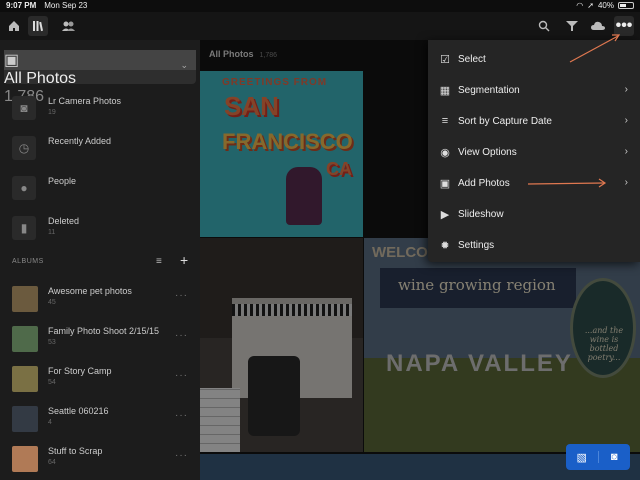  Describe the element at coordinates (100, 230) in the screenshot. I see `sidebar-item-deleted: ▮ Deleted 11` at that location.